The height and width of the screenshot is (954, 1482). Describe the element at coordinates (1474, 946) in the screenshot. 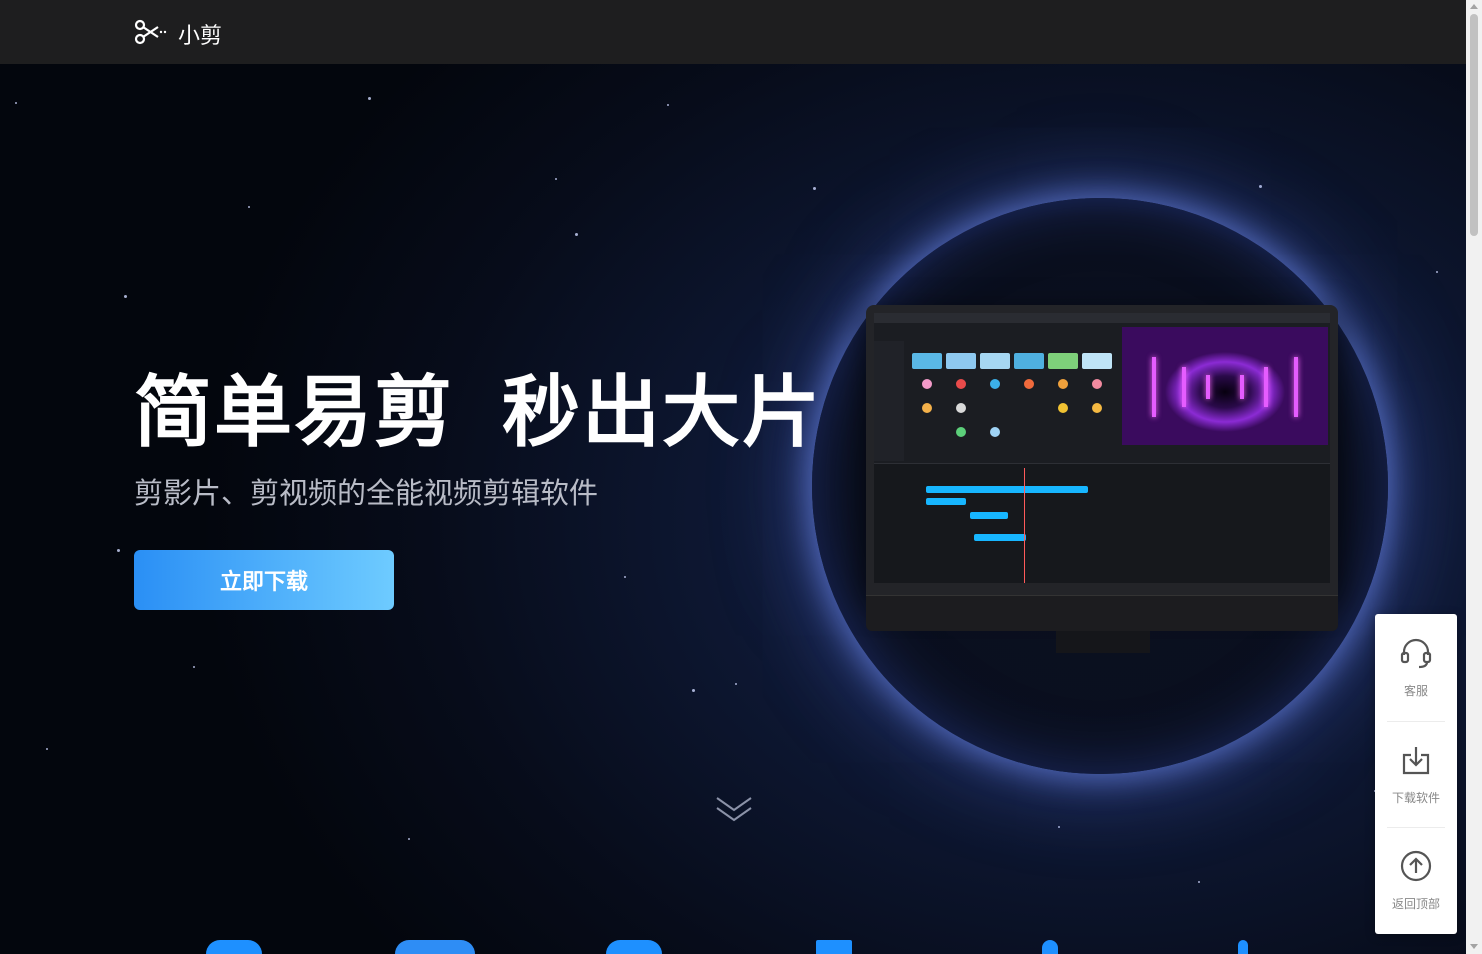

I see `scroll-down-arrow` at that location.